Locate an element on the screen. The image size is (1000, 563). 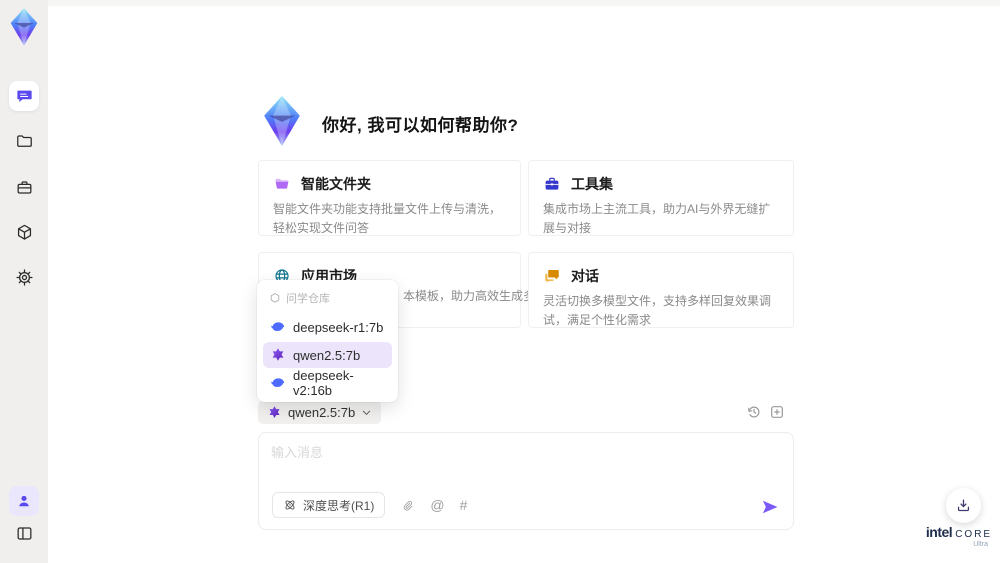
deep-think-label: 深度思考(R1) is located at coordinates (339, 505).